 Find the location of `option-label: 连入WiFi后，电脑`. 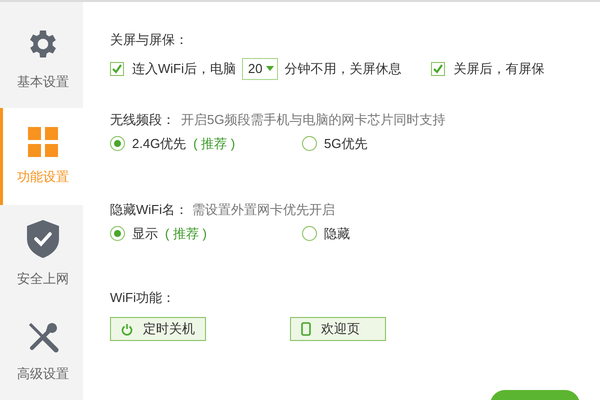

option-label: 连入WiFi后，电脑 is located at coordinates (184, 69).